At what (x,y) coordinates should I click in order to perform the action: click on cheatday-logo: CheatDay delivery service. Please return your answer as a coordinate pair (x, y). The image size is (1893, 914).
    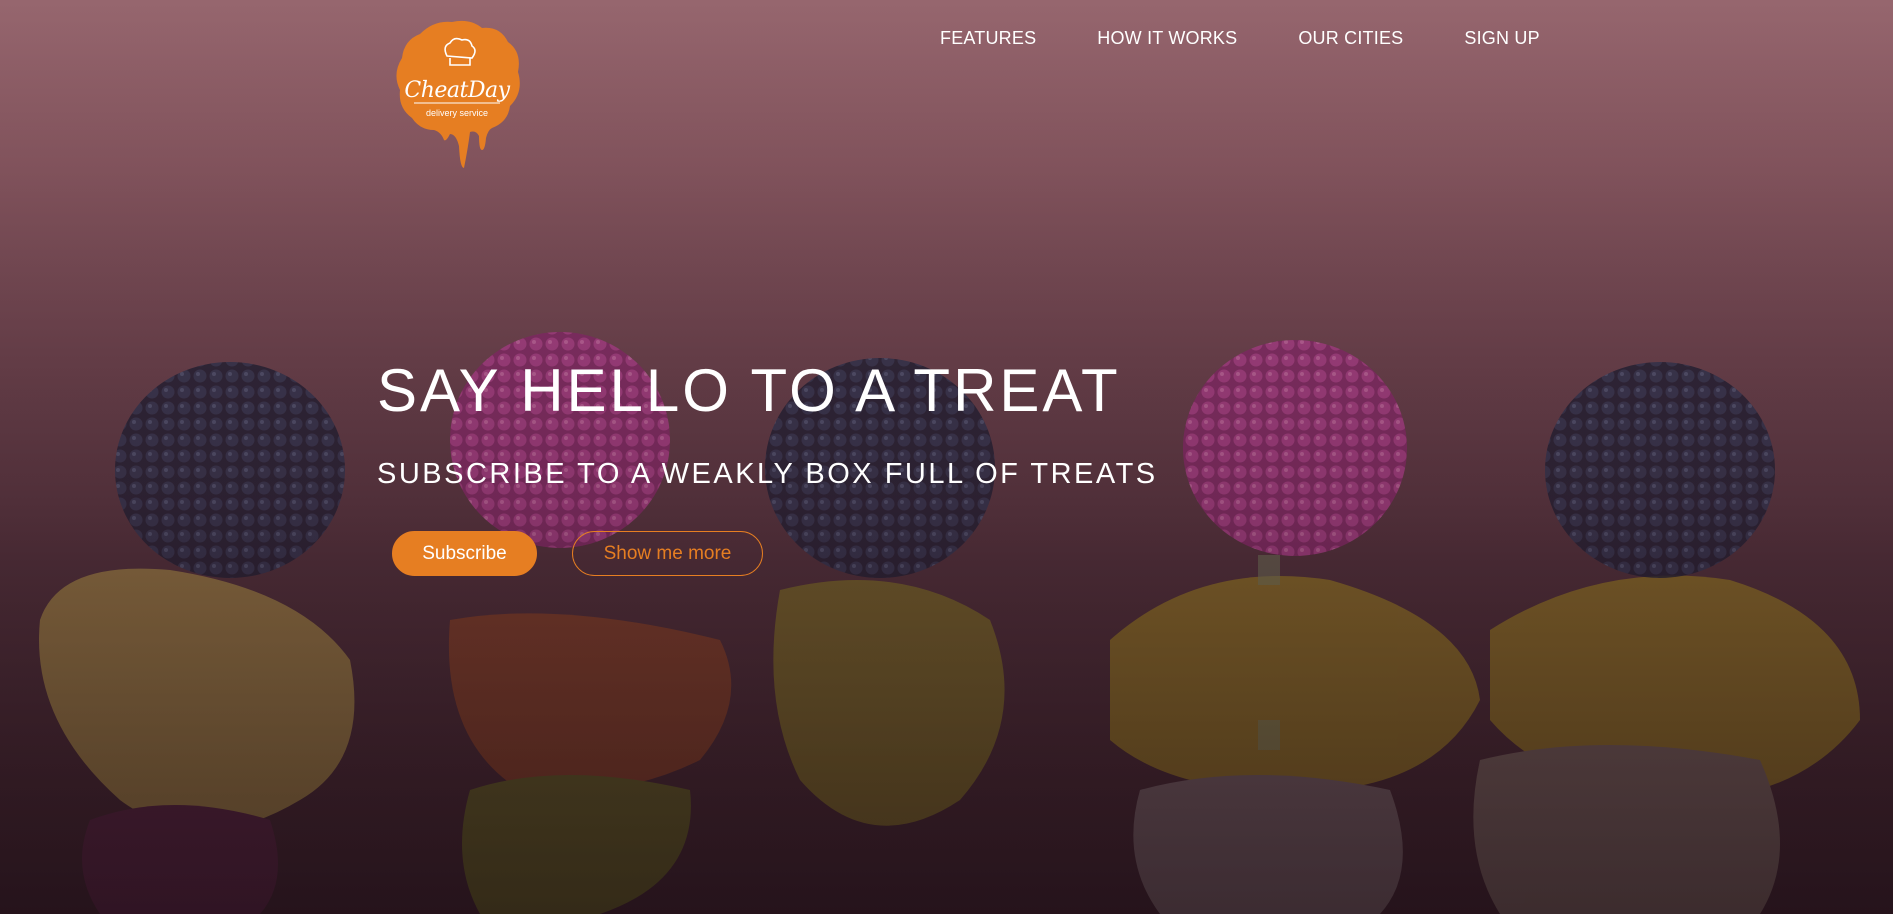
    Looking at the image, I should click on (457, 93).